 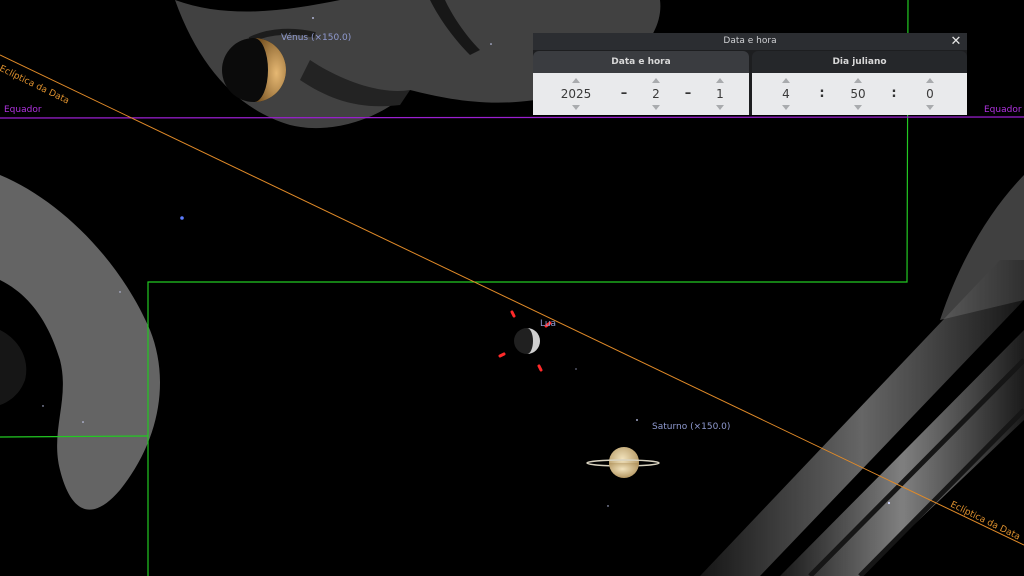 I want to click on year-value: 2025, so click(x=576, y=94).